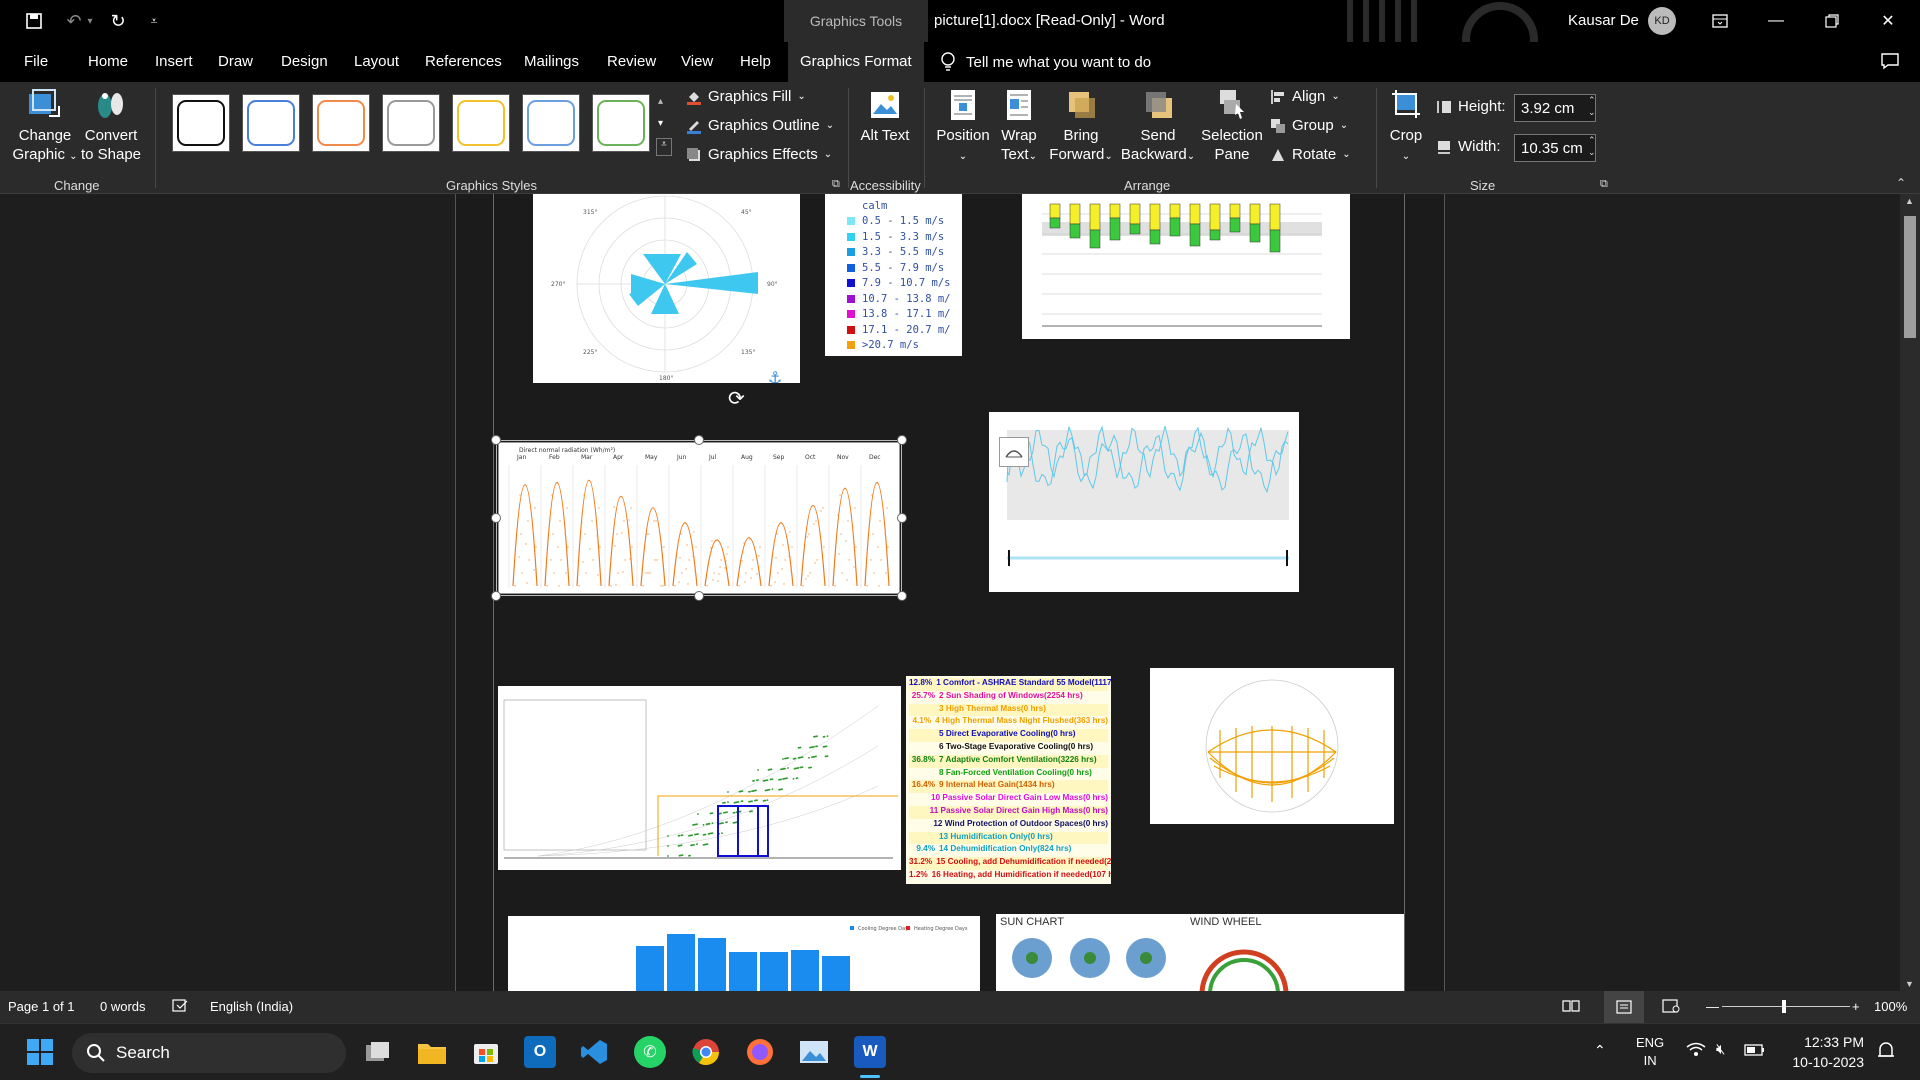 This screenshot has height=1080, width=1920. Describe the element at coordinates (1604, 184) in the screenshot. I see `size-launcher-icon: ⧉` at that location.